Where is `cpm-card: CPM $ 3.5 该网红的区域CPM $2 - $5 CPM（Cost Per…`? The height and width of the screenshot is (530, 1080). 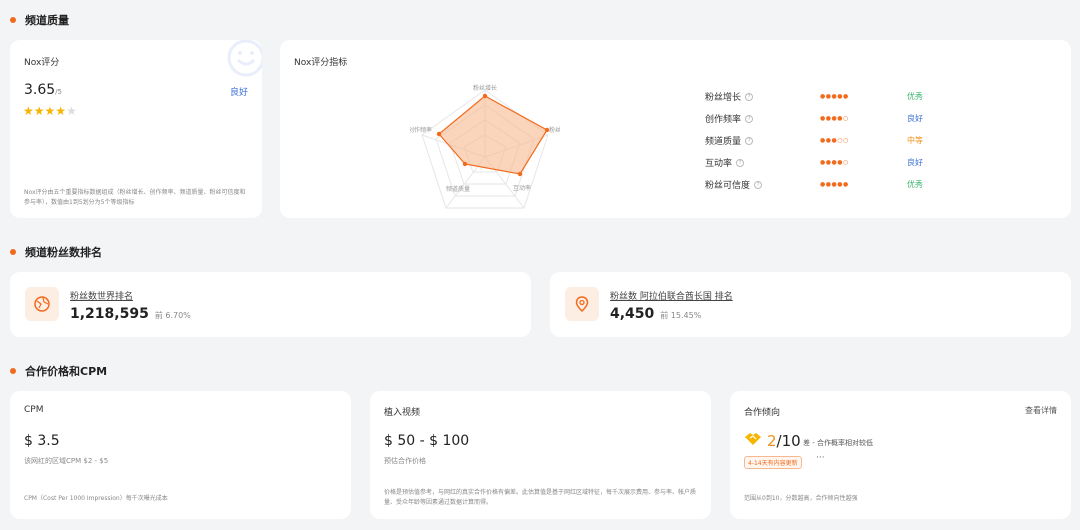
cpm-card: CPM $ 3.5 该网红的区域CPM $2 - $5 CPM（Cost Per… is located at coordinates (180, 455).